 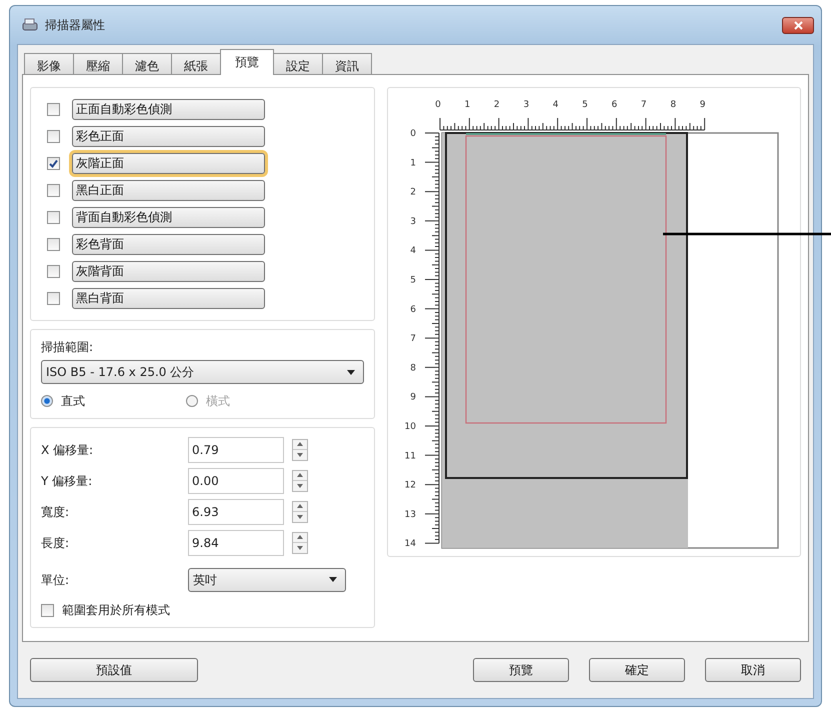 I want to click on mode-button: 彩色正面, so click(x=168, y=136).